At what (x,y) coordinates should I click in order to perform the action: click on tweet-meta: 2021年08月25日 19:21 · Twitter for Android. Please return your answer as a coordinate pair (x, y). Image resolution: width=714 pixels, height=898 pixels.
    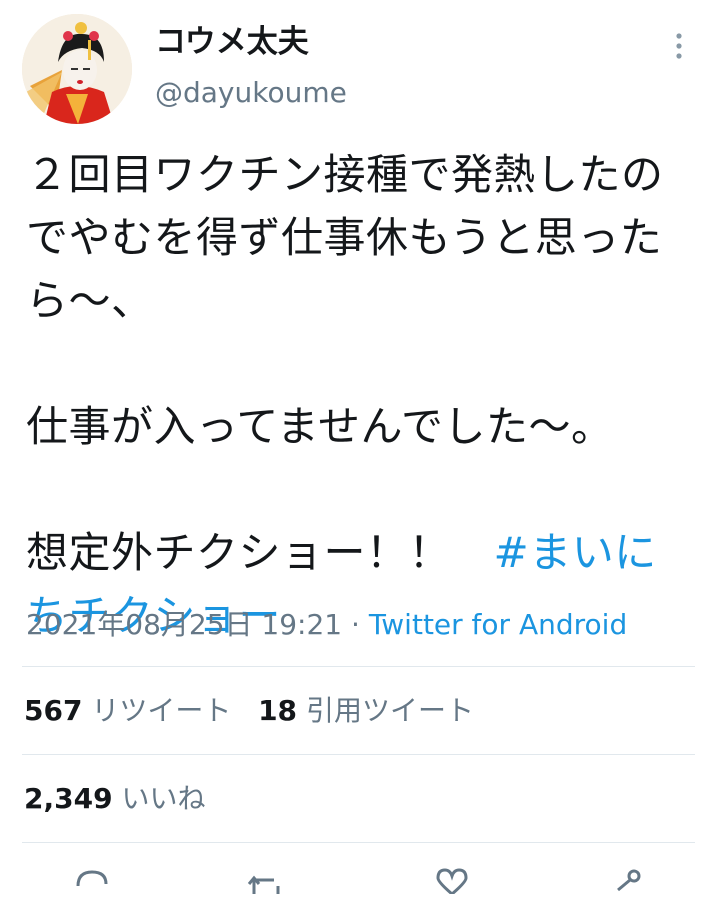
    Looking at the image, I should click on (326, 625).